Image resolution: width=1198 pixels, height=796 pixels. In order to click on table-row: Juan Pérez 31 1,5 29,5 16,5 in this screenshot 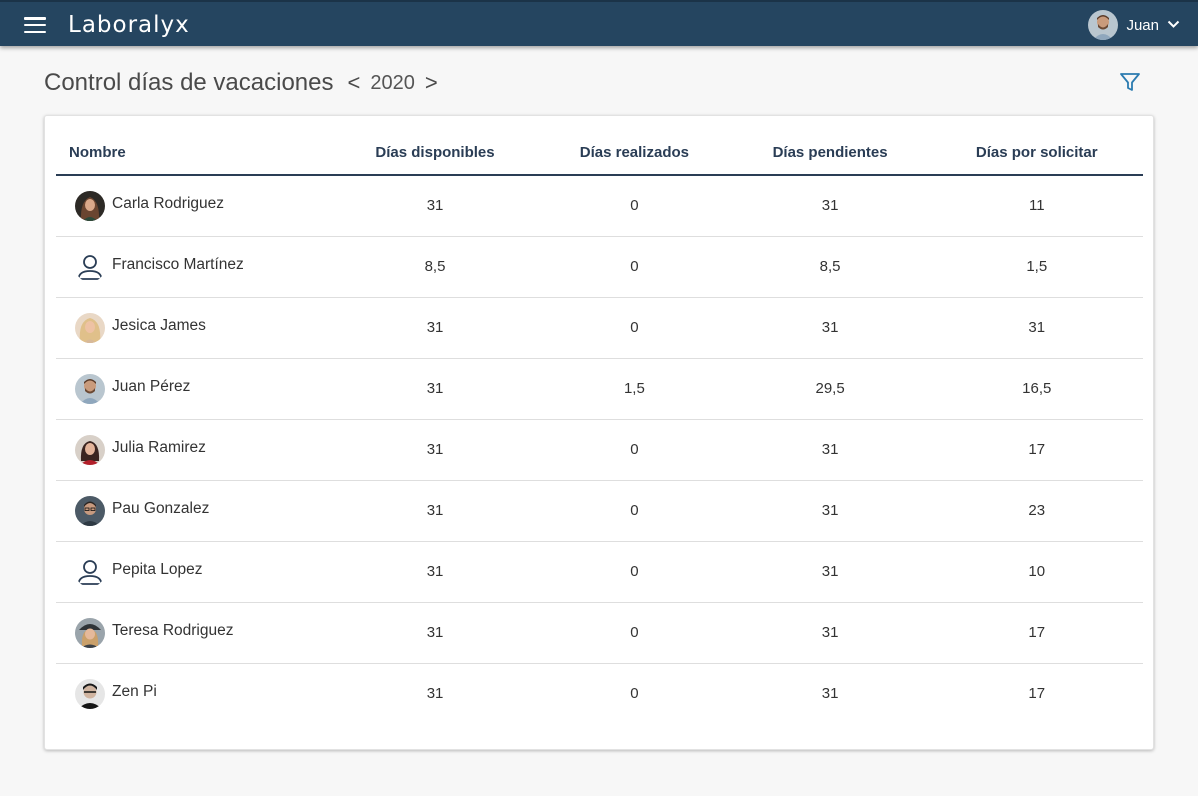, I will do `click(599, 389)`.